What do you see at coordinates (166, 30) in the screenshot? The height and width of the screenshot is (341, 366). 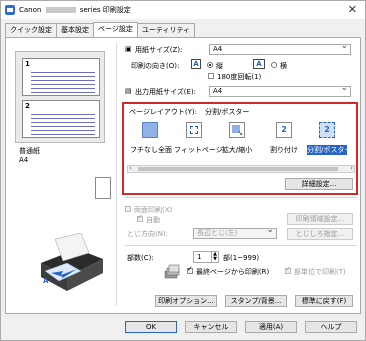 I see `tab-maintenance: ユーティリティ` at bounding box center [166, 30].